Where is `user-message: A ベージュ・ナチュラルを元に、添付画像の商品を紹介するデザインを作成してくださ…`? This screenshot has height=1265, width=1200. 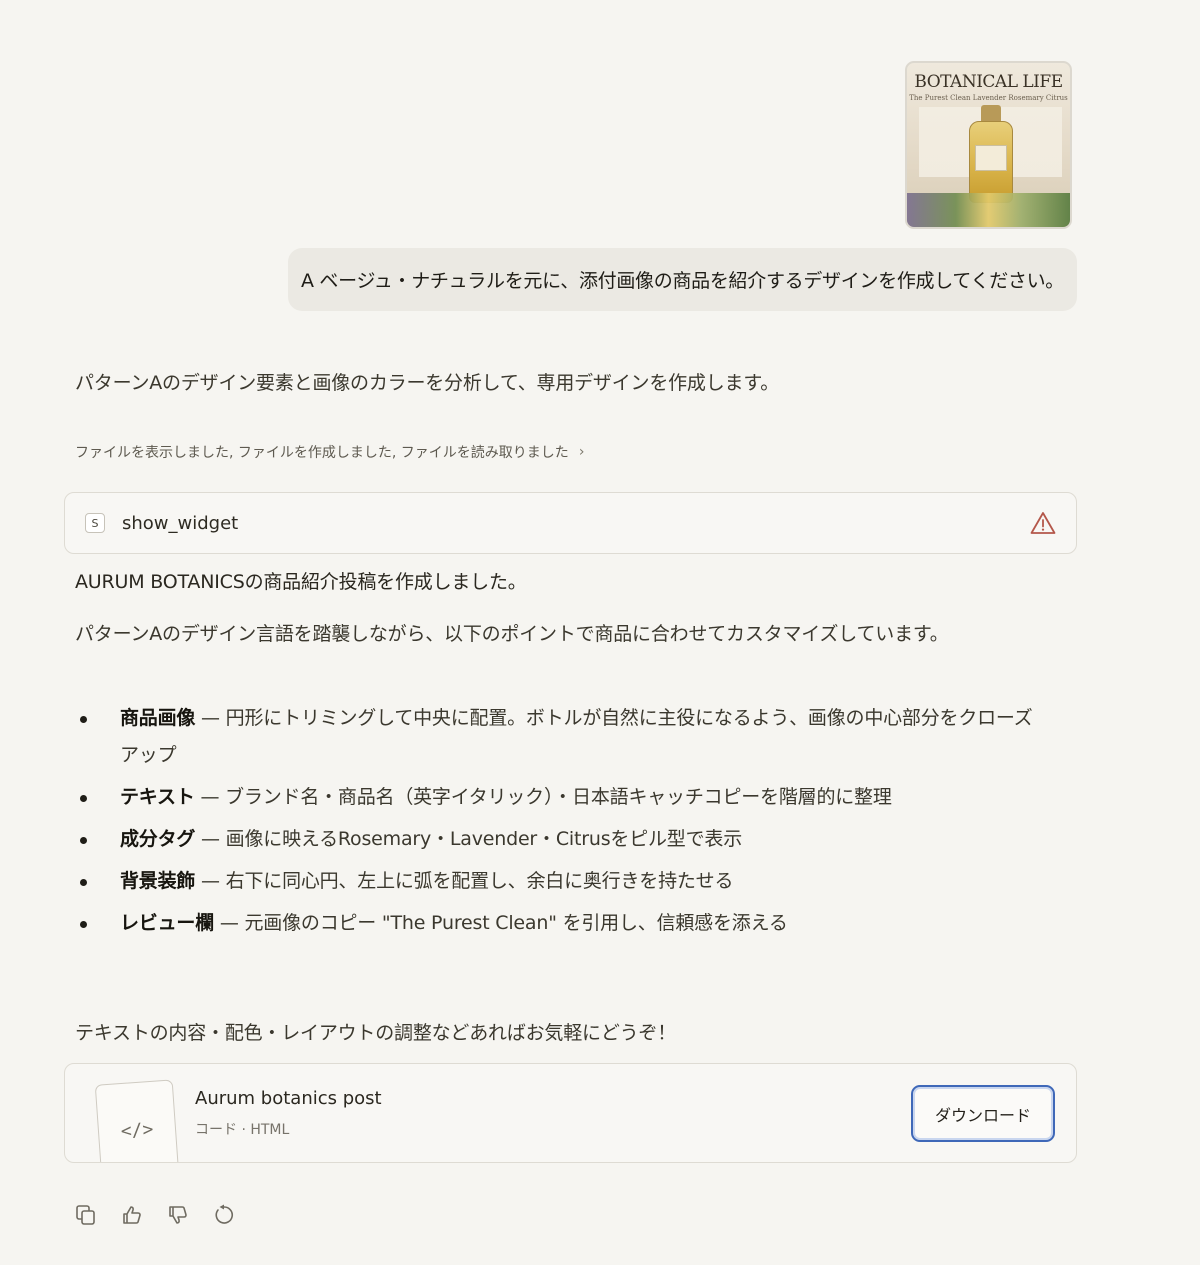 user-message: A ベージュ・ナチュラルを元に、添付画像の商品を紹介するデザインを作成してくださ… is located at coordinates (682, 279).